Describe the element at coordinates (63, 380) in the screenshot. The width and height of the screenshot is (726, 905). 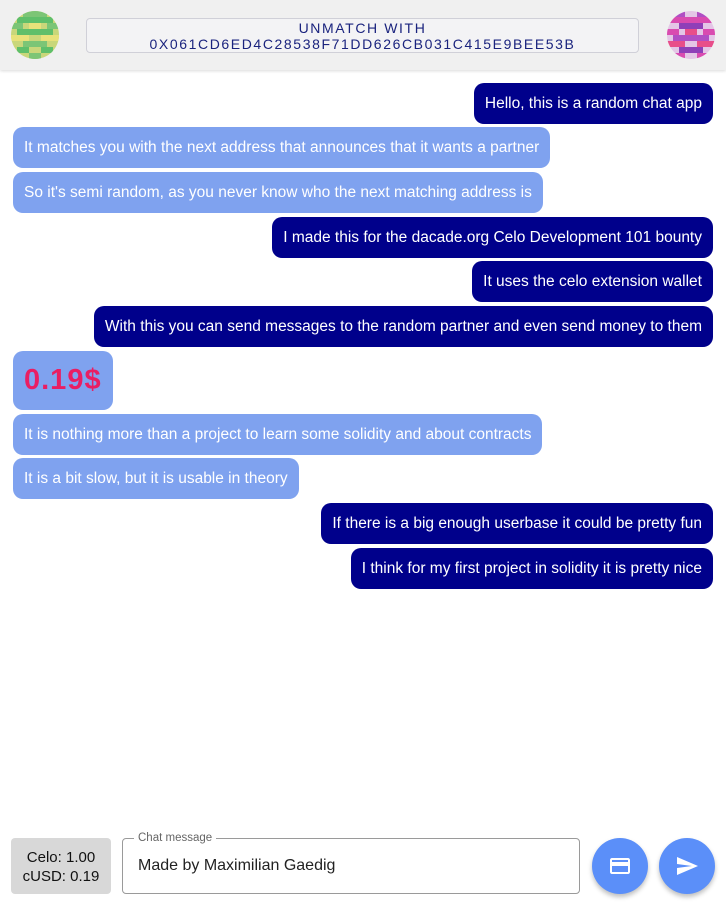
I see `payment-message: 0.19$` at that location.